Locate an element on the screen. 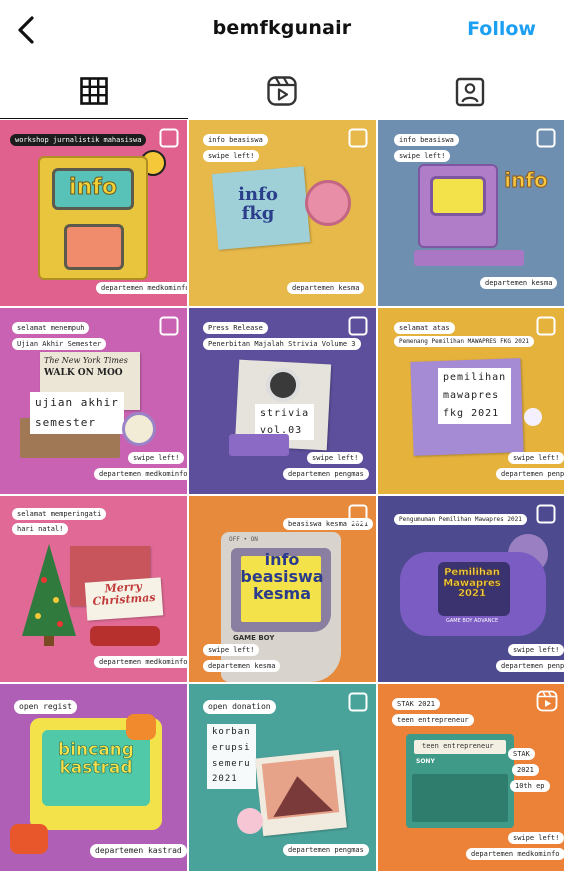  post-4-swipe: swipe left! is located at coordinates (156, 458).